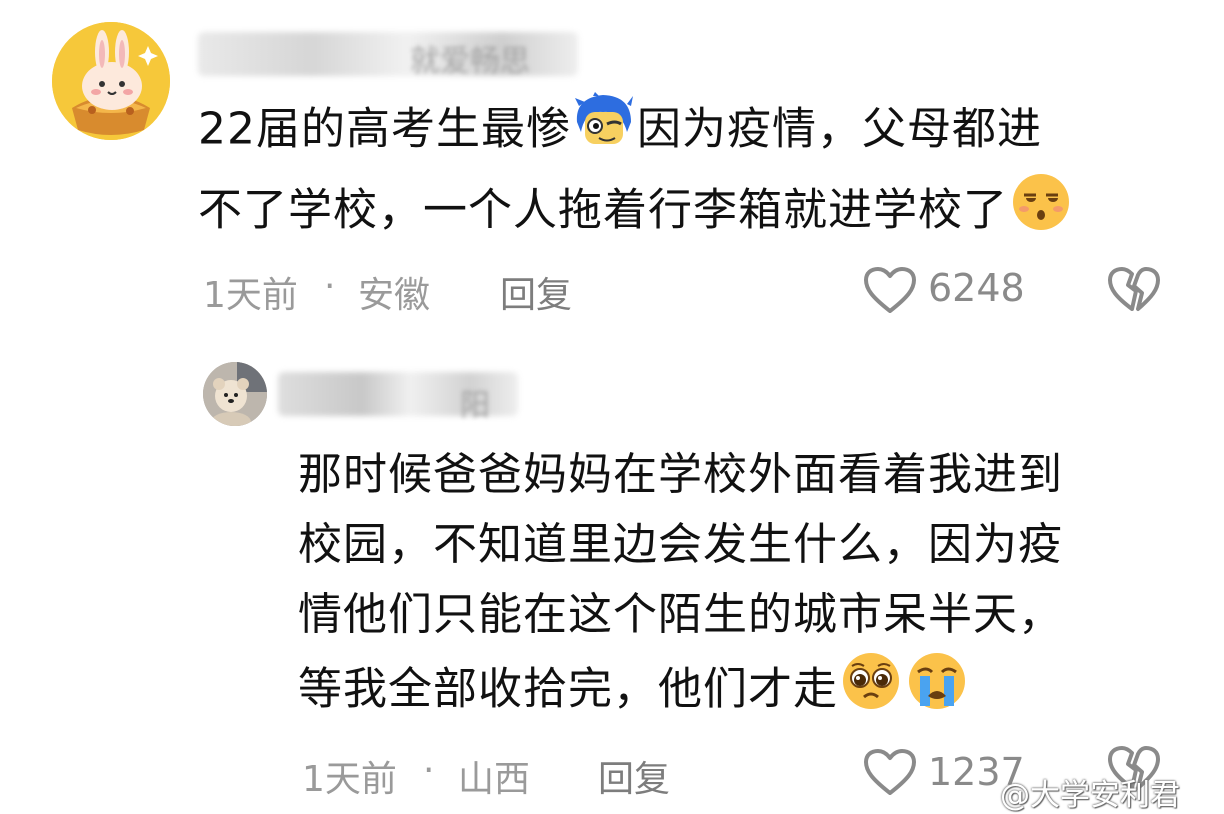  I want to click on unamused-face-emoji, so click(1041, 212).